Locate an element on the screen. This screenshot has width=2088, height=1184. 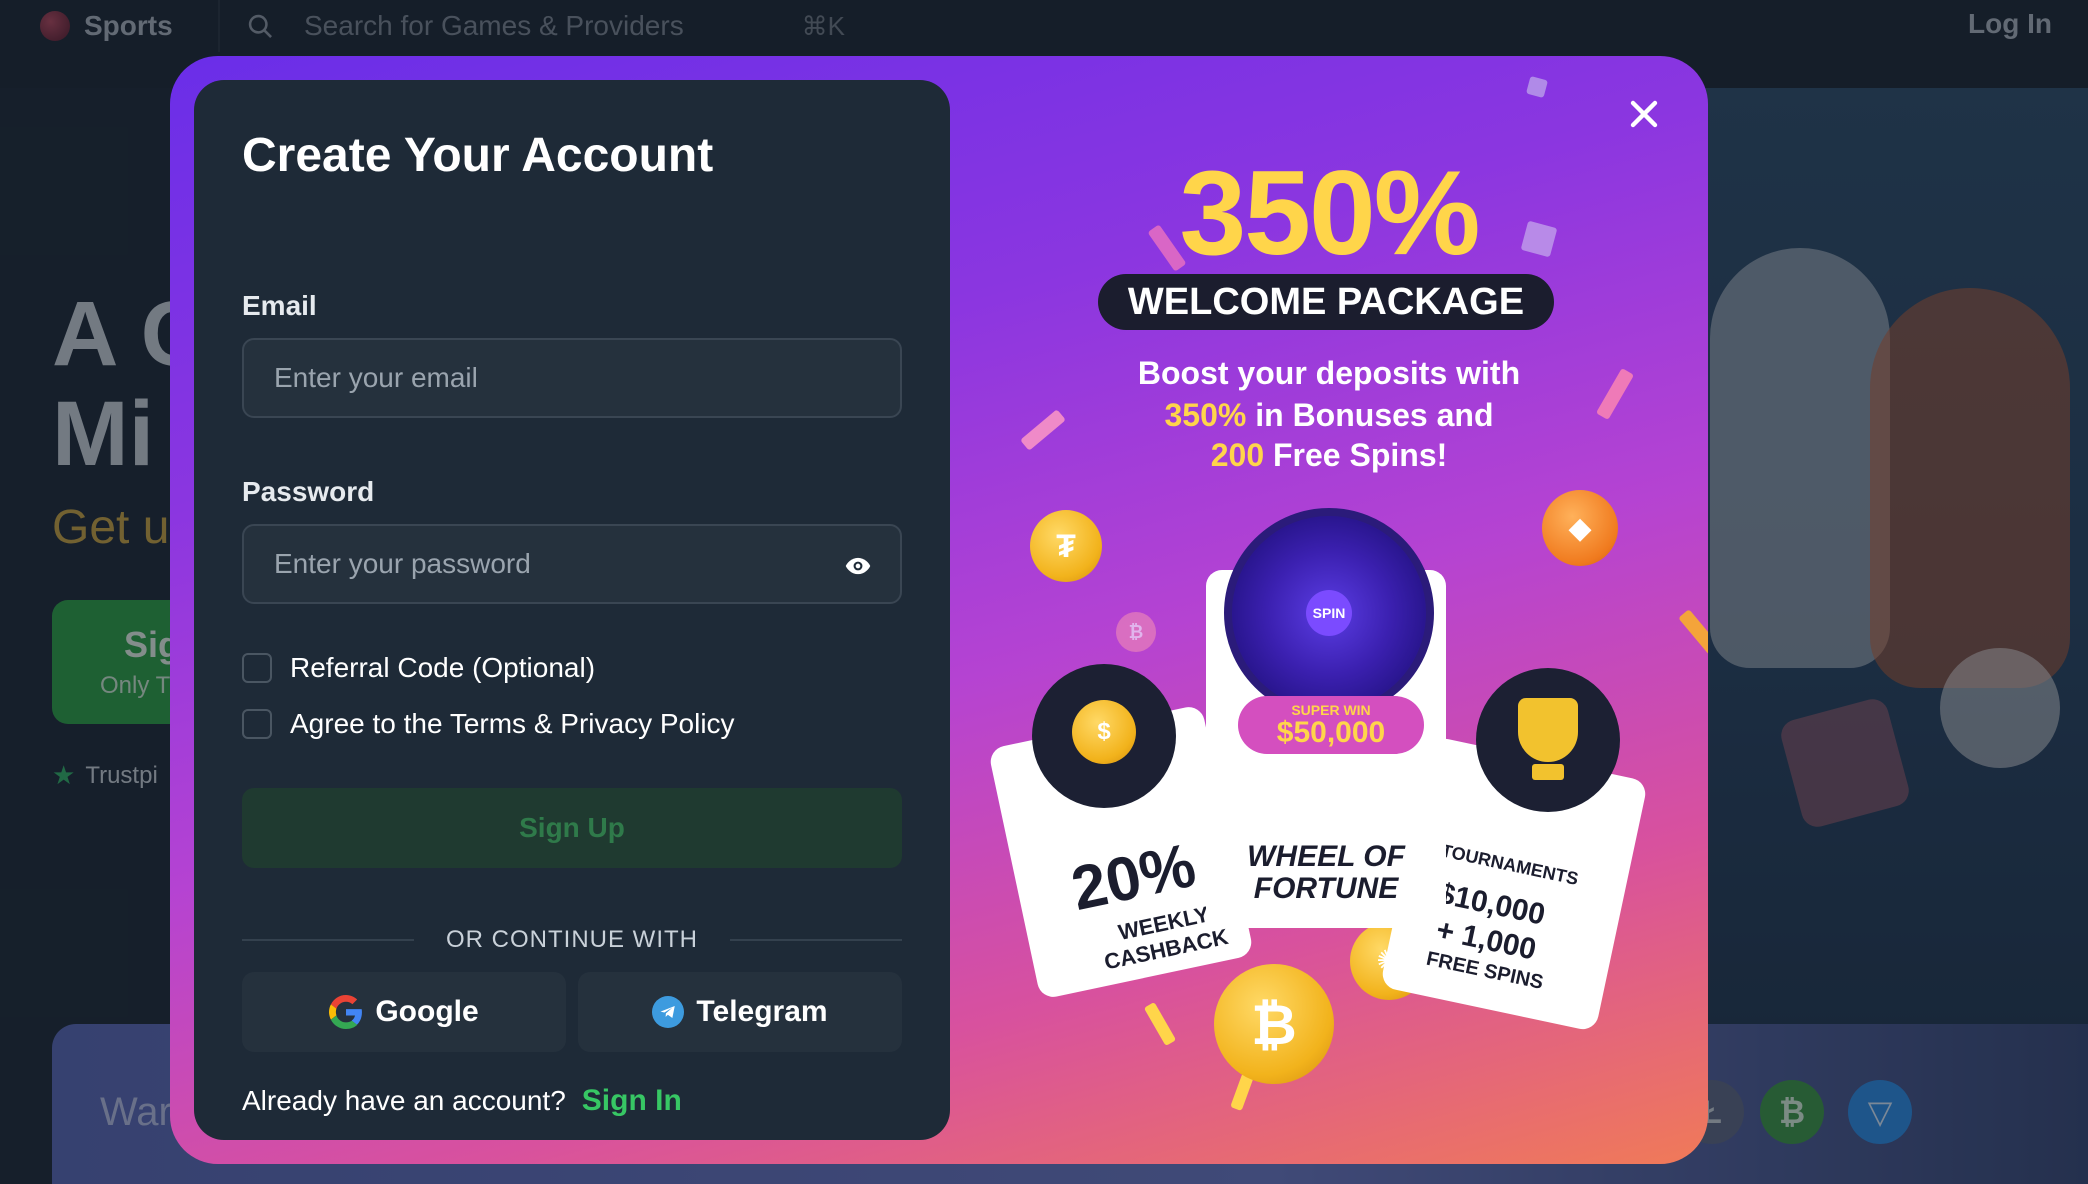
cashback-coin-icon: $ is located at coordinates (1104, 736).